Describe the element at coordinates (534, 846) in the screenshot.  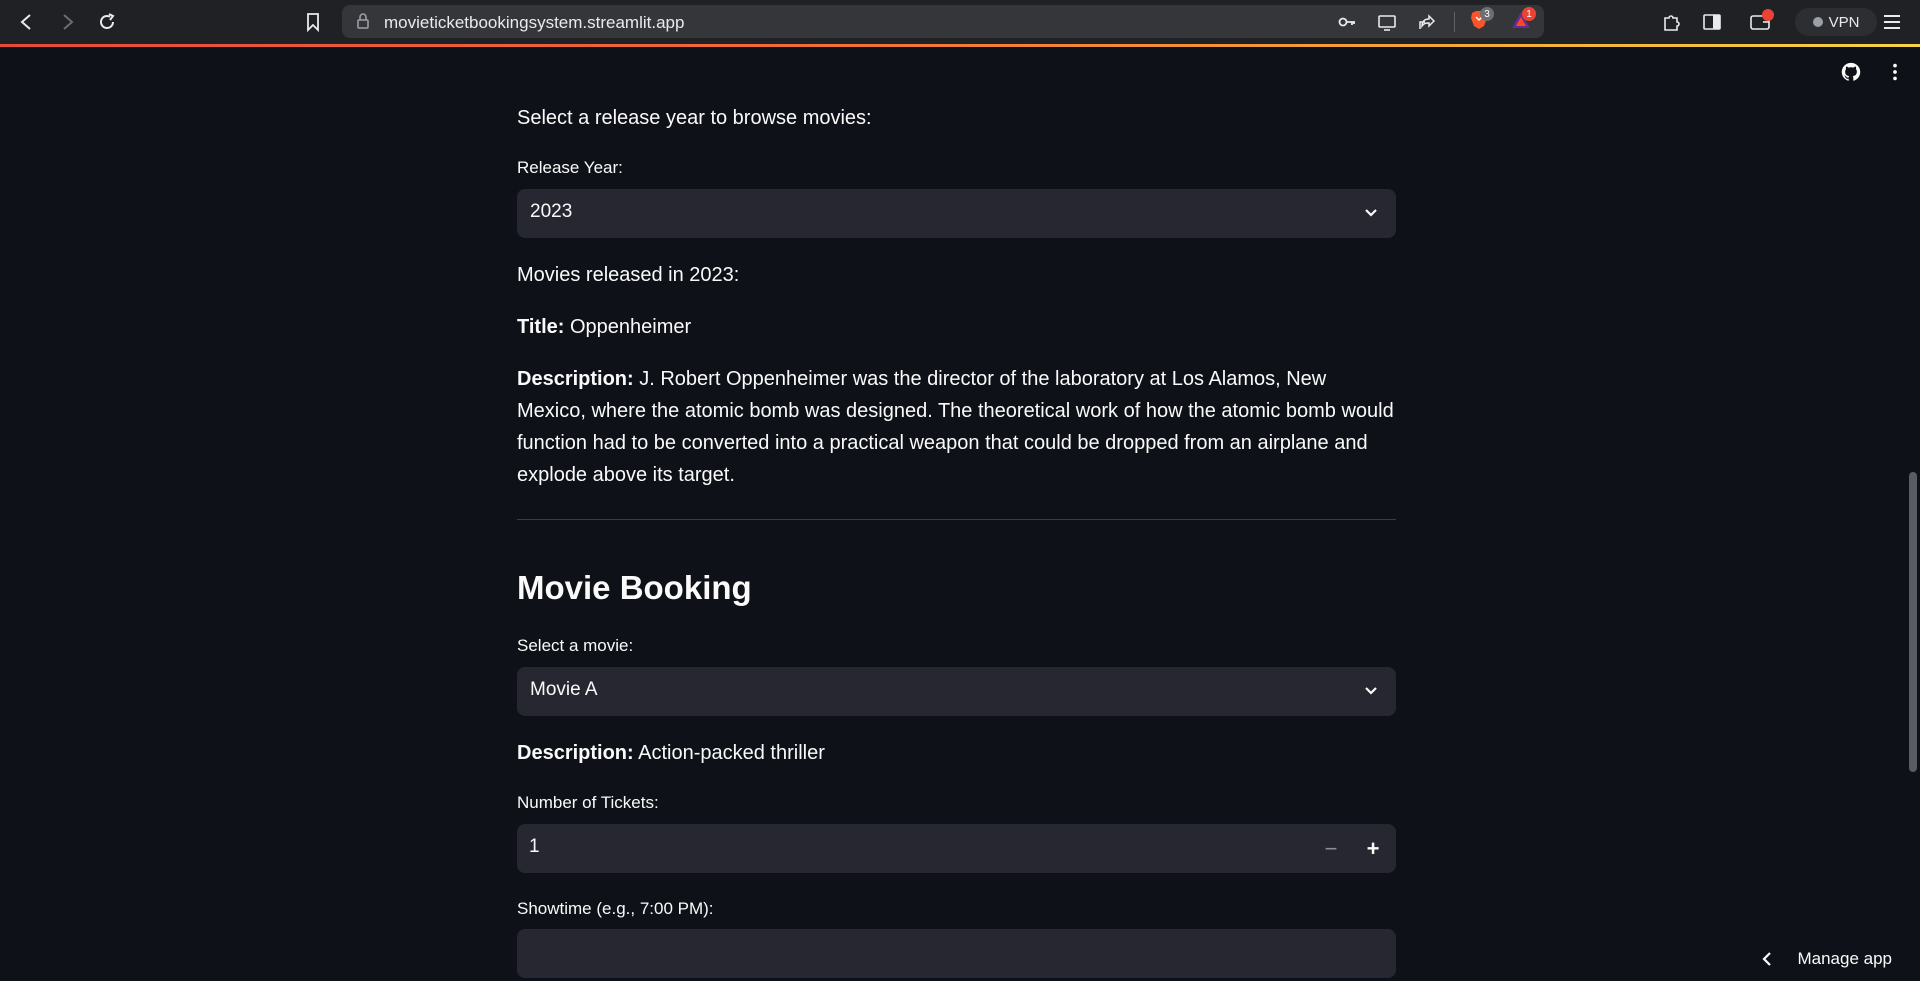
I see `tickets-value: 1` at that location.